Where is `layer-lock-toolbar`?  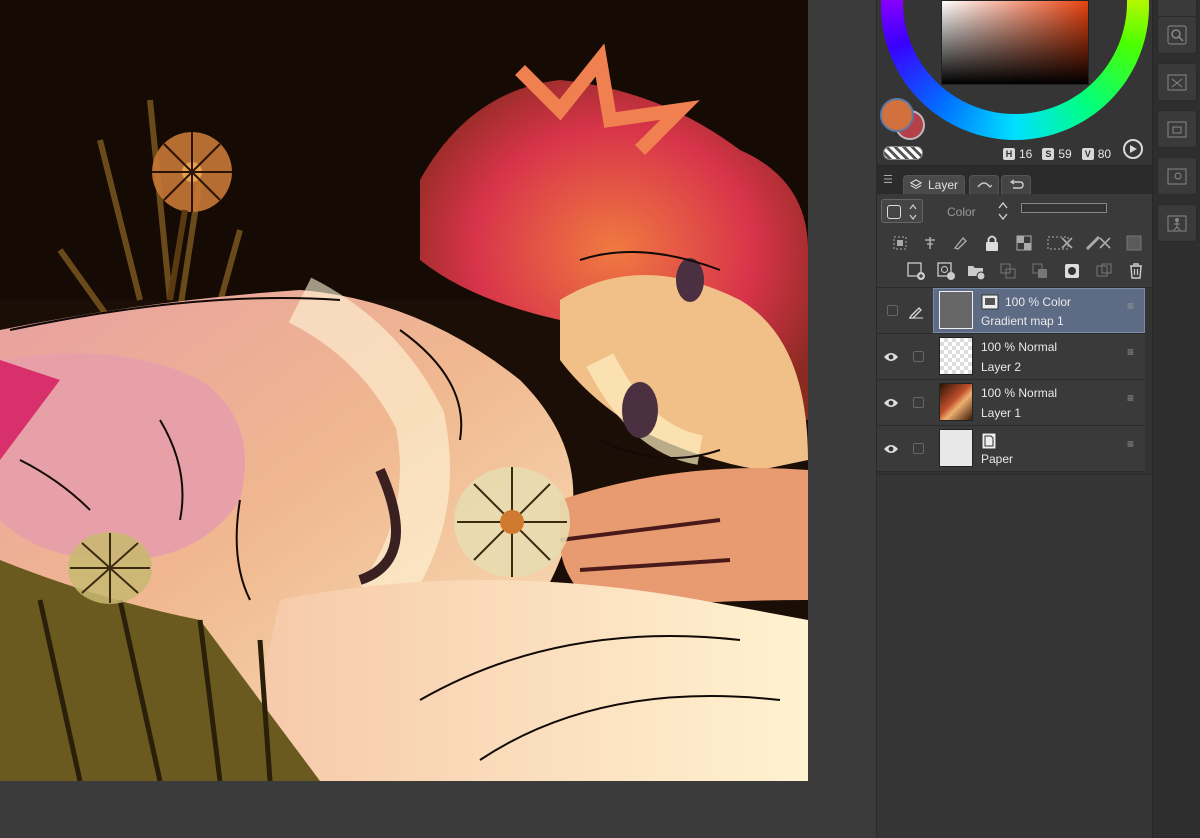 layer-lock-toolbar is located at coordinates (1015, 243).